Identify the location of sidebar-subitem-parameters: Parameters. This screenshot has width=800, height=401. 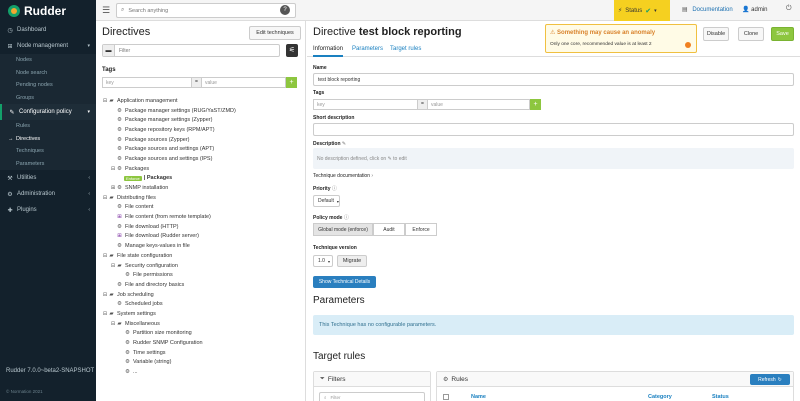
(48, 164).